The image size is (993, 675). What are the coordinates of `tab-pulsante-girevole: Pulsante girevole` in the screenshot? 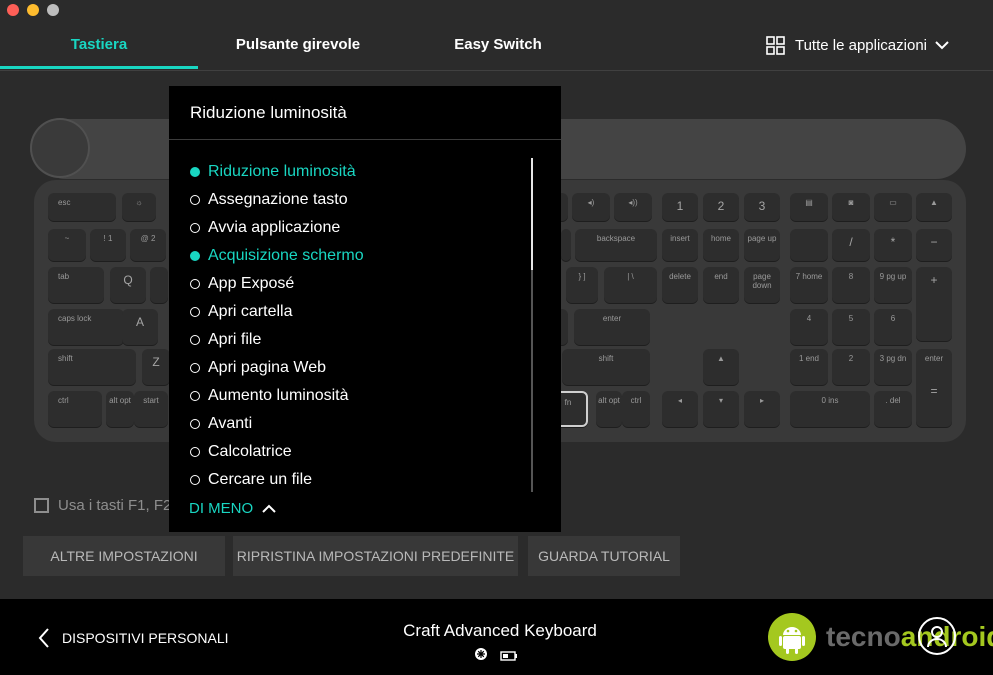 It's located at (298, 45).